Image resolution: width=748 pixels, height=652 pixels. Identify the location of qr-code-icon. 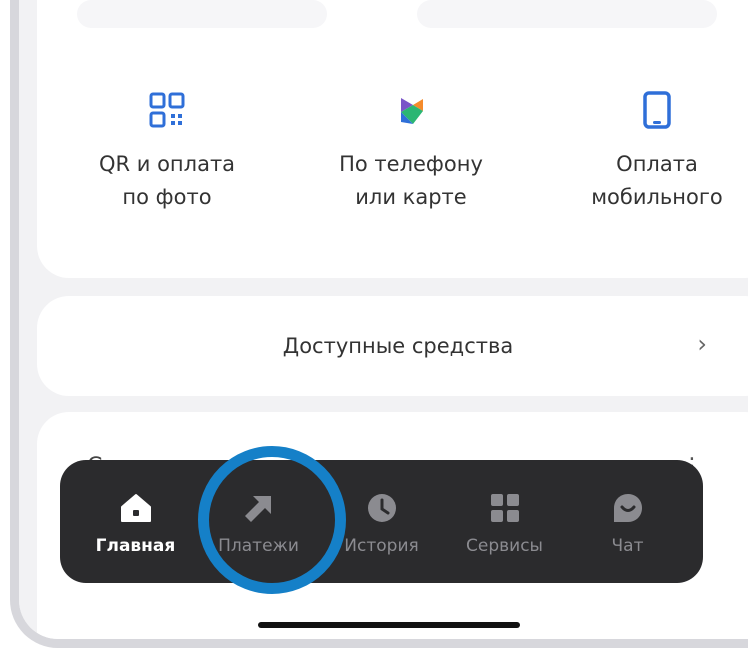
(167, 110).